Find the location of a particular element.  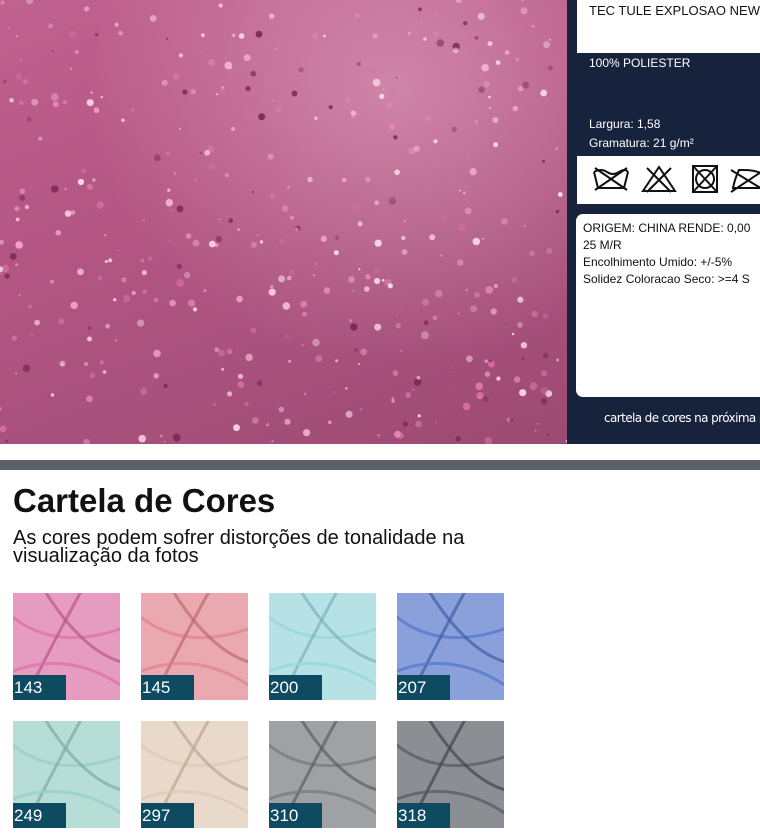

swatch-200: 200 is located at coordinates (322, 646).